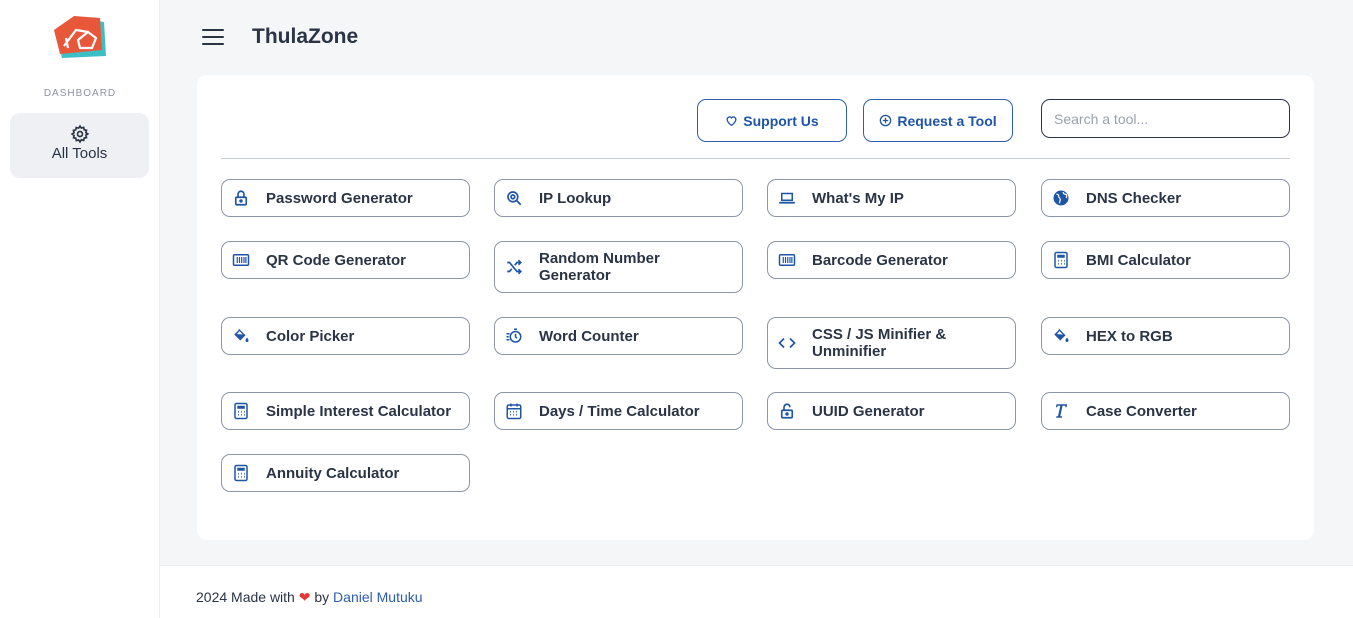 This screenshot has width=1353, height=618. I want to click on timer-icon, so click(514, 335).